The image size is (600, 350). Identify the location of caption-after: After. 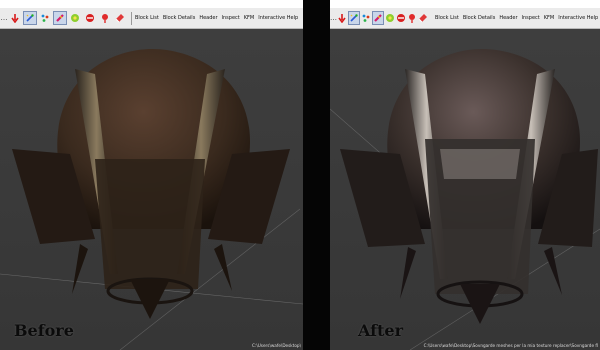
(381, 330).